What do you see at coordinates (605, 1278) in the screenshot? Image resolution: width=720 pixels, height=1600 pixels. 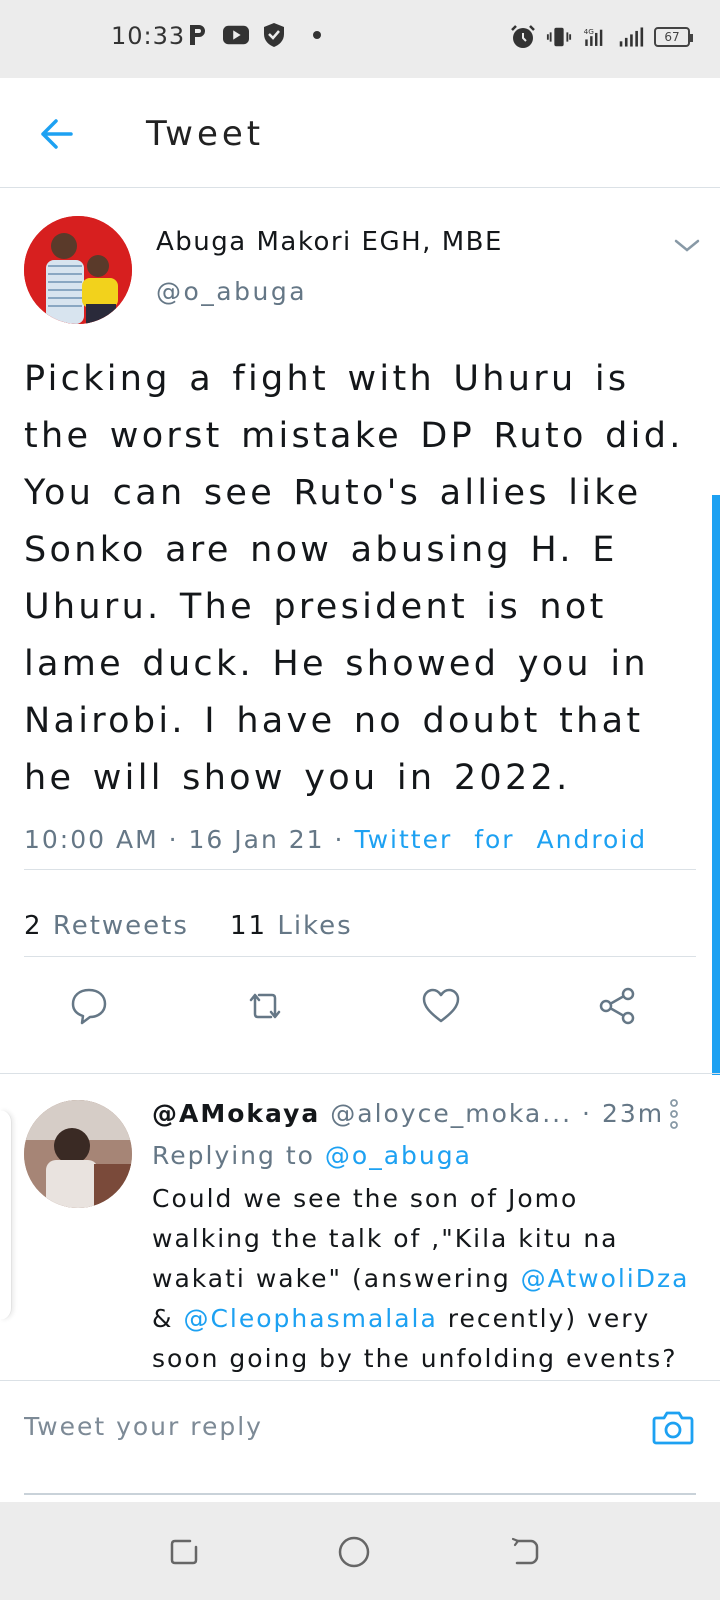 I see `mention-link: @AtwoliDza` at bounding box center [605, 1278].